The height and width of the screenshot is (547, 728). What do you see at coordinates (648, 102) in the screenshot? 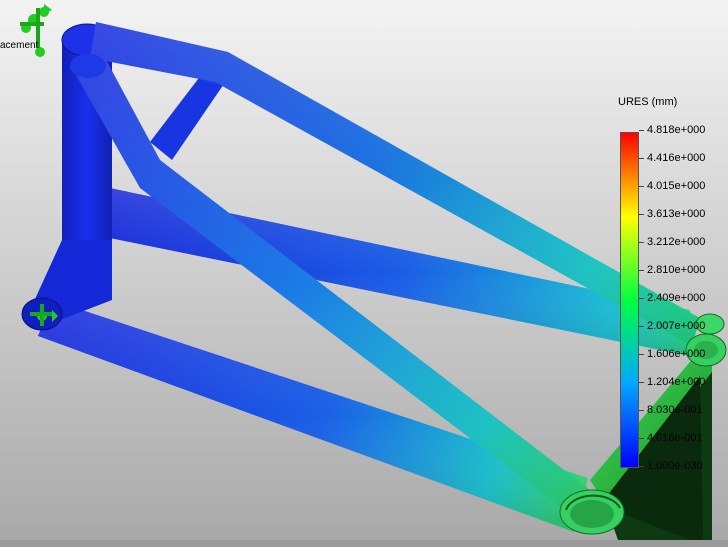
I see `legend-title: URES (mm)` at bounding box center [648, 102].